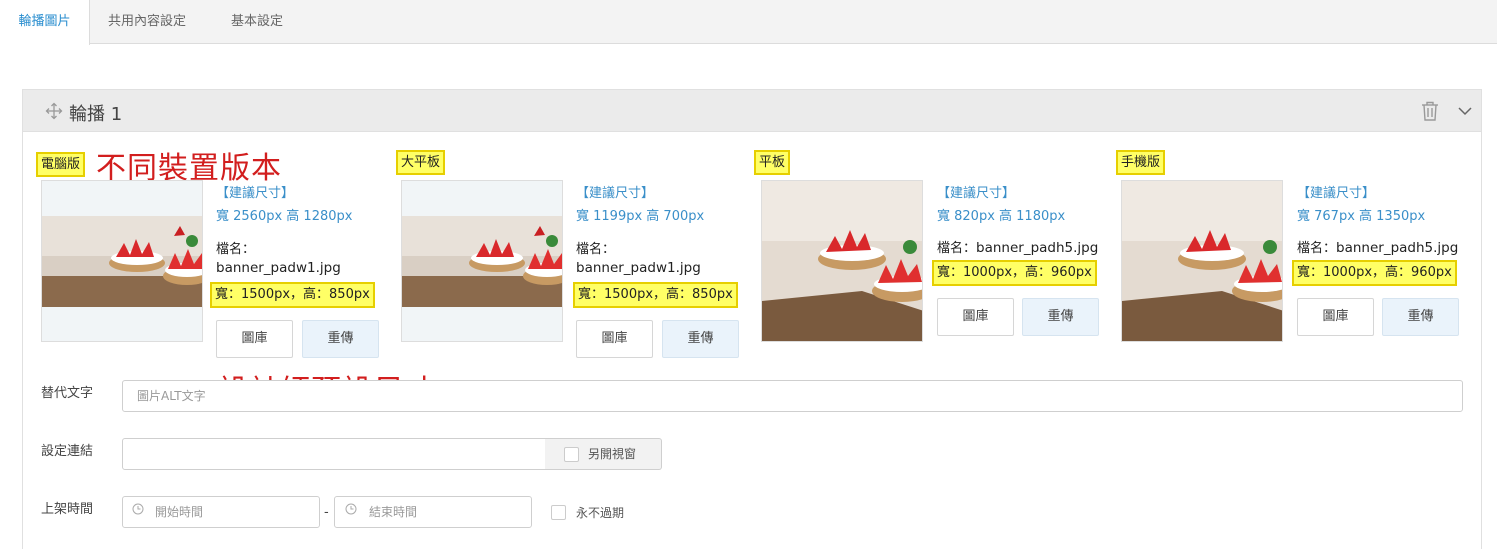  I want to click on publish-time-label: 上架時間, so click(67, 509).